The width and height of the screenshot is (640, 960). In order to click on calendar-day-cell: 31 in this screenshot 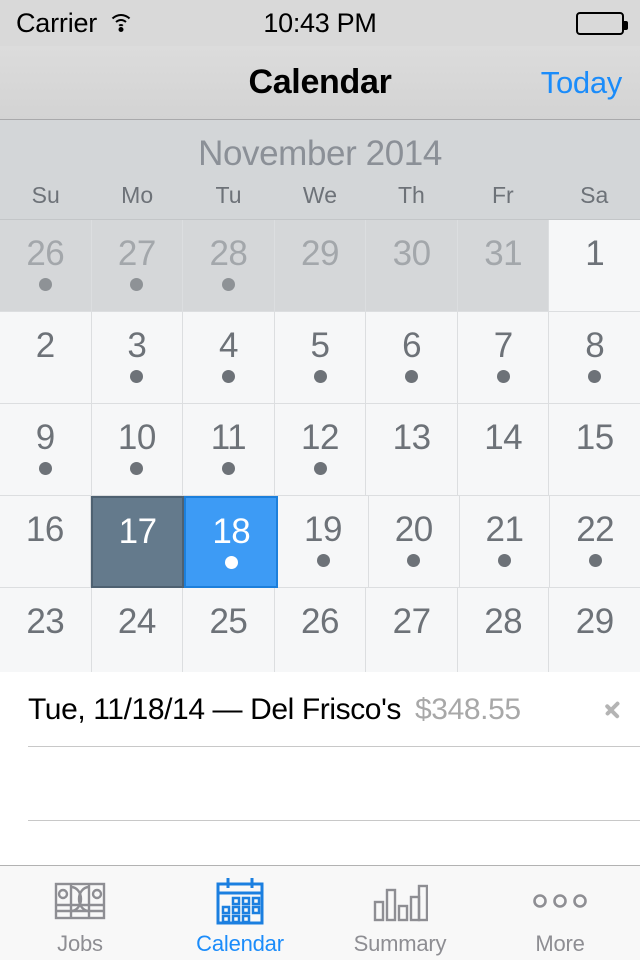, I will do `click(503, 266)`.